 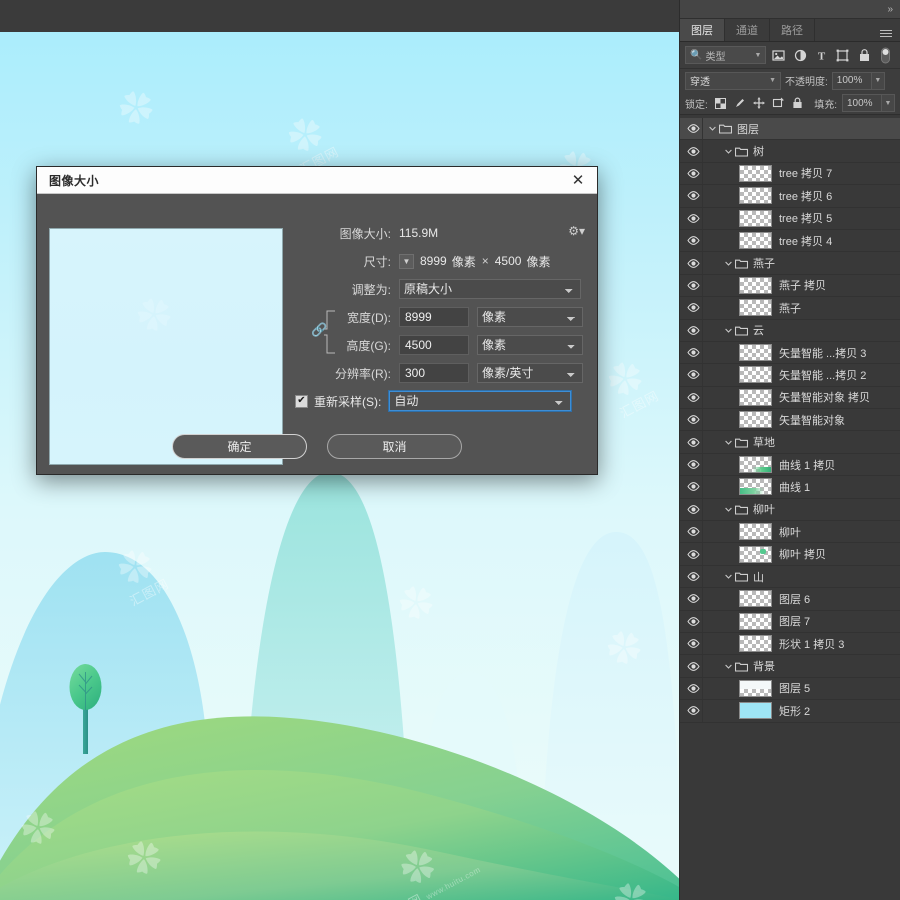 I want to click on layer-row: 燕子 拷贝, so click(x=790, y=286).